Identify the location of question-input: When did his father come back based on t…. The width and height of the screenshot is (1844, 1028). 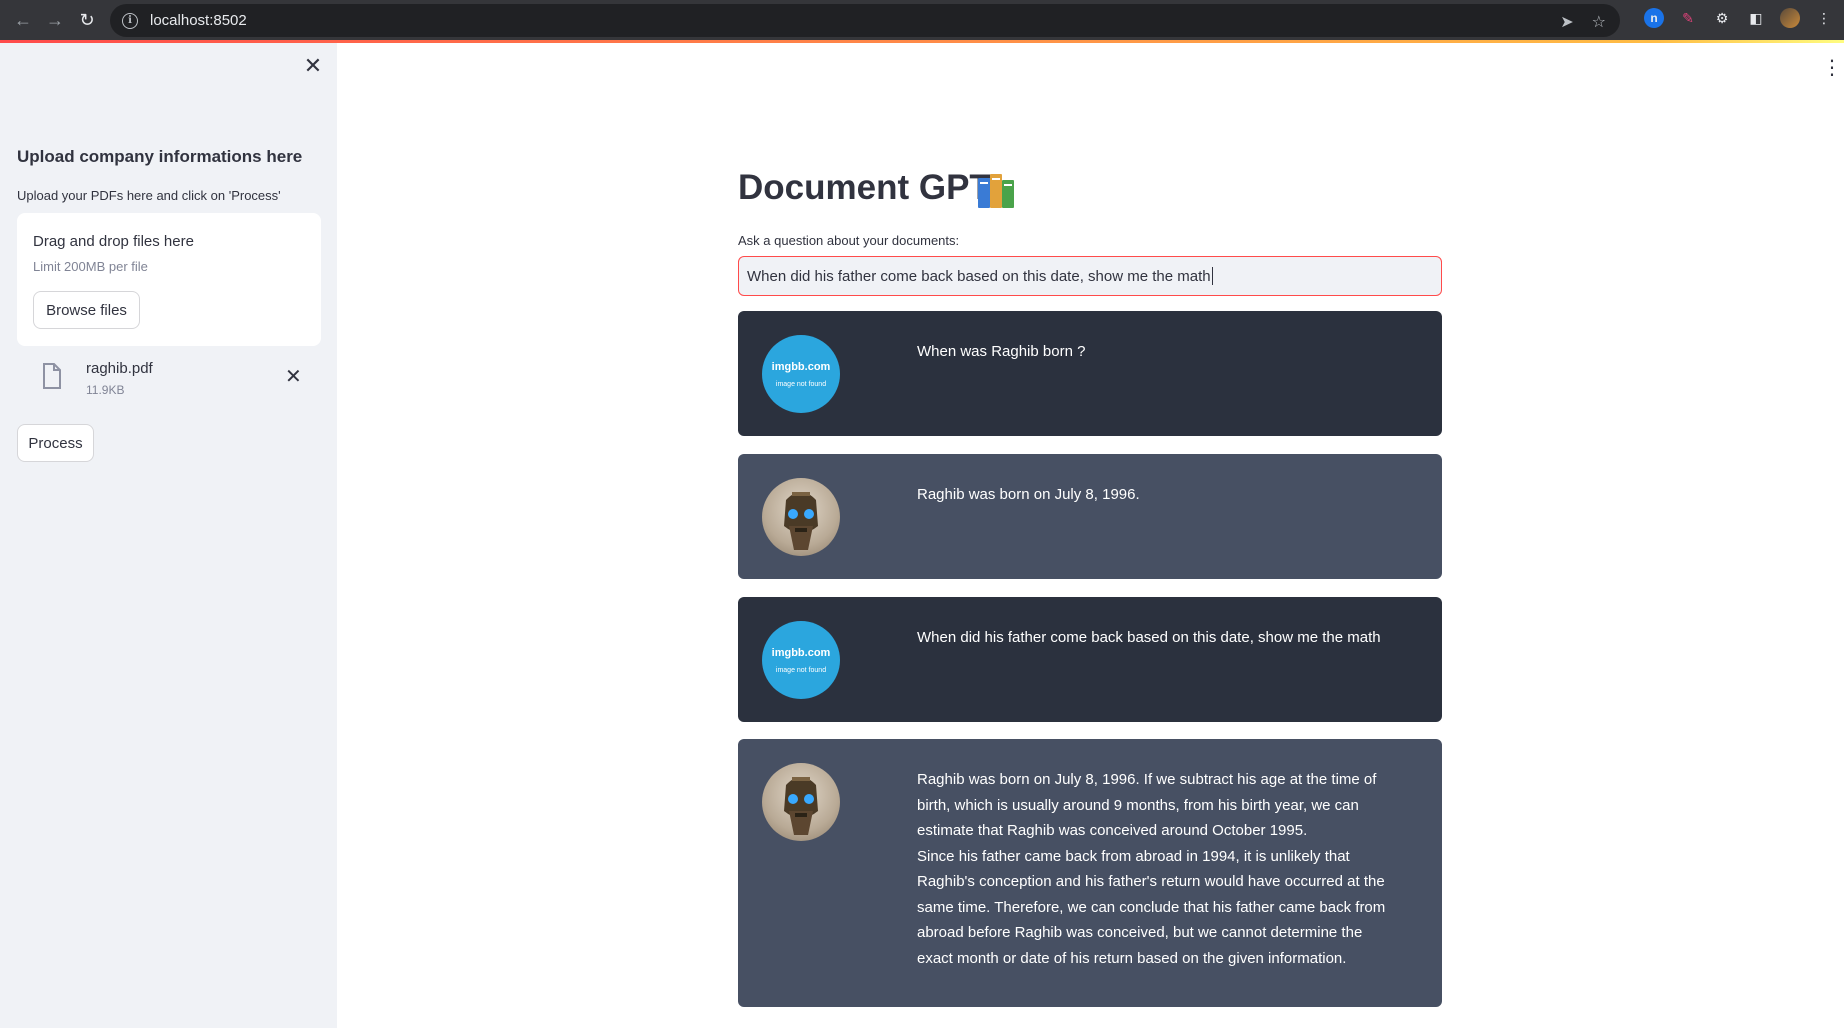
(1090, 276).